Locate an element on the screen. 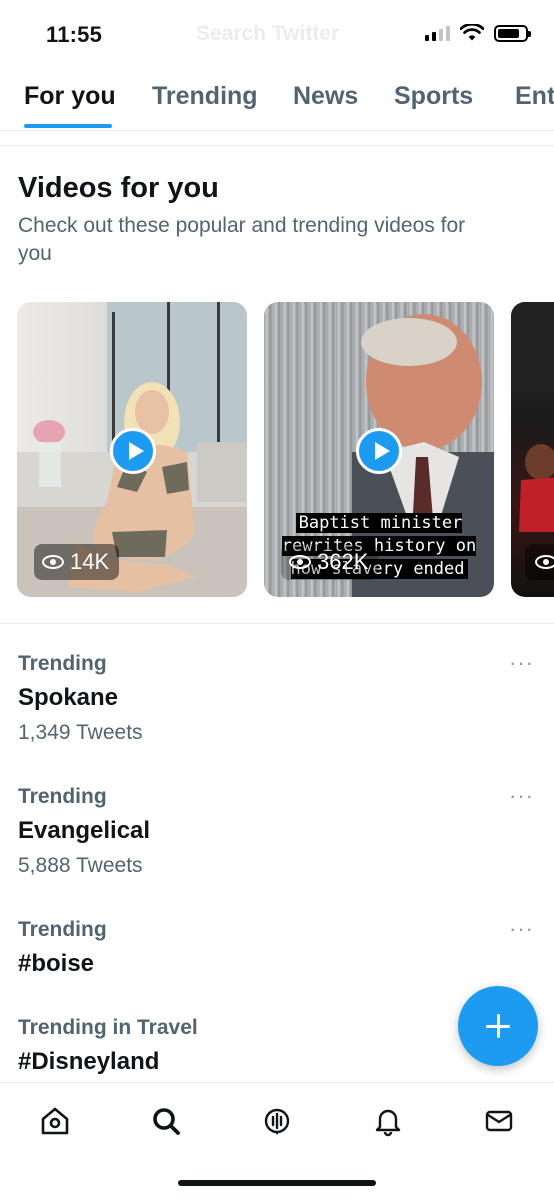 The image size is (554, 1200). status-icons is located at coordinates (478, 33).